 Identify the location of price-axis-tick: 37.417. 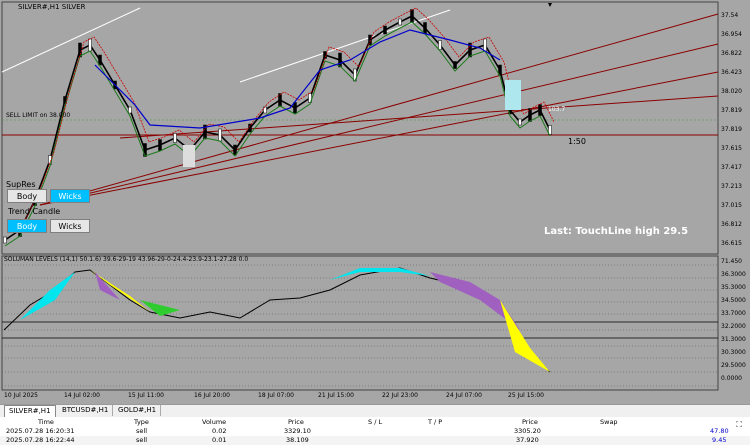
(731, 167).